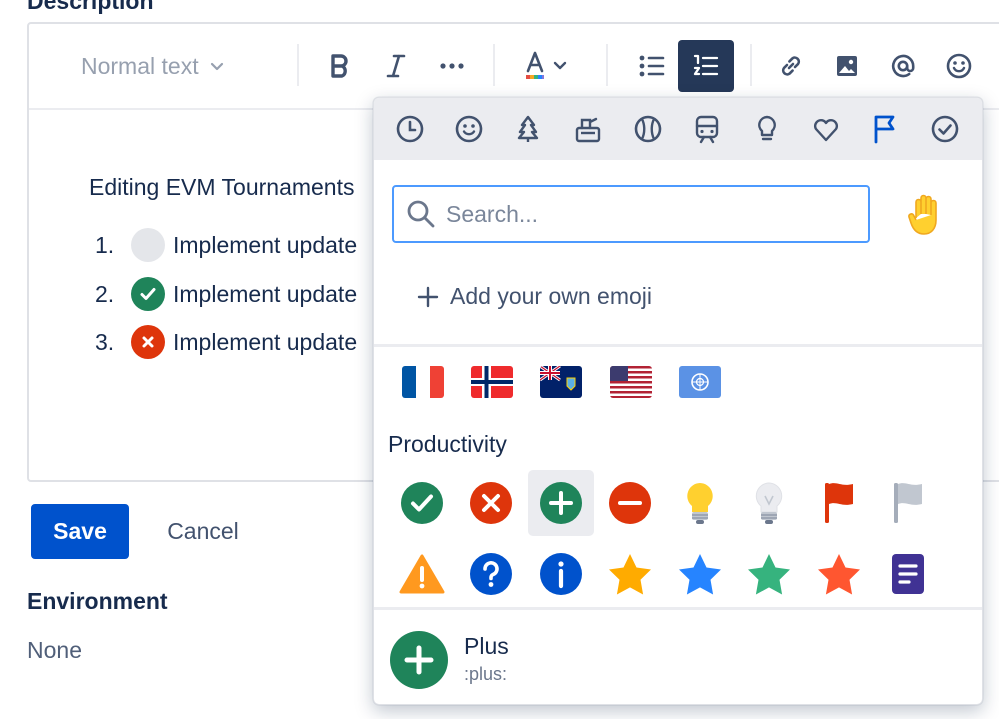  I want to click on light-bulb-on-icon, so click(700, 503).